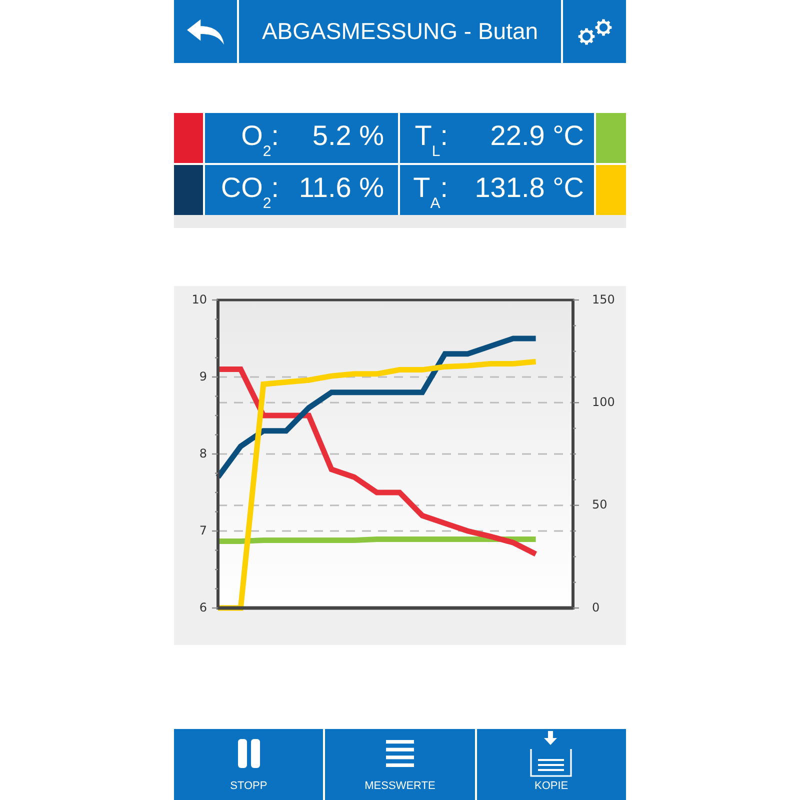 This screenshot has width=800, height=800. What do you see at coordinates (249, 194) in the screenshot?
I see `measurement-label: CO$_{2}$:` at bounding box center [249, 194].